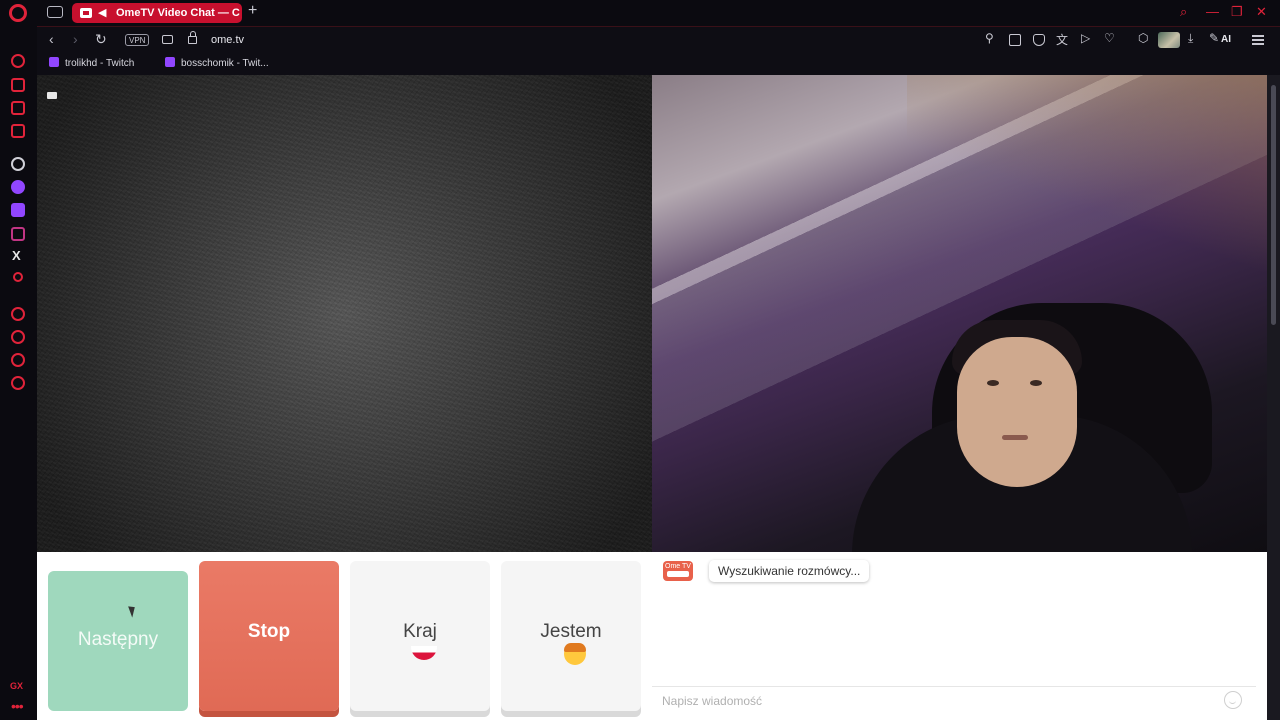 The height and width of the screenshot is (720, 1280). Describe the element at coordinates (269, 636) in the screenshot. I see `stop-button: Stop` at that location.